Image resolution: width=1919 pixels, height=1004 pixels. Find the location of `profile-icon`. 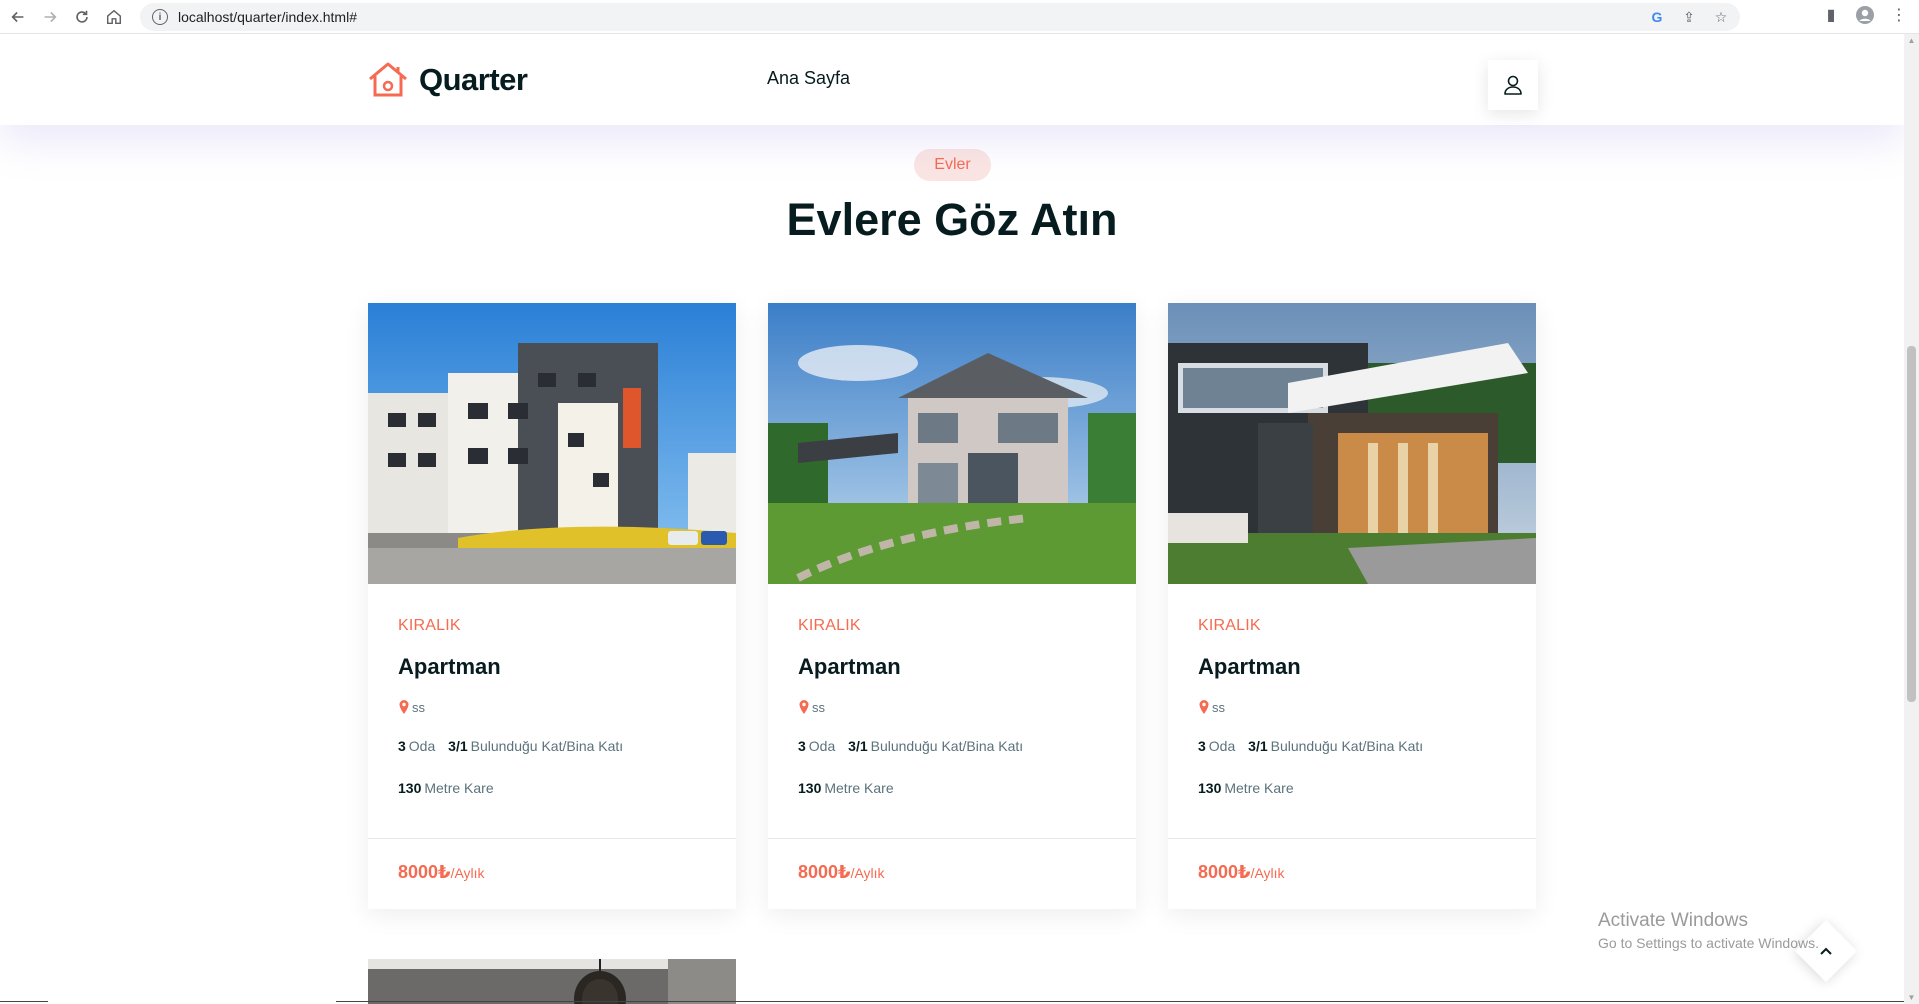

profile-icon is located at coordinates (1865, 15).